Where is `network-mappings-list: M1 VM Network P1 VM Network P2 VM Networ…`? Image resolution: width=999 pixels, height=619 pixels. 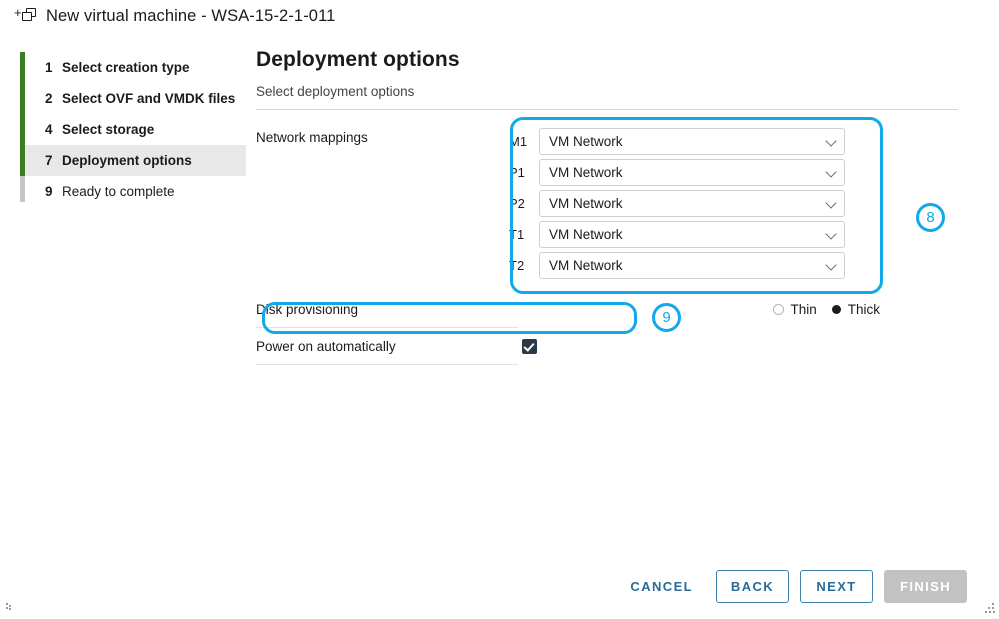 network-mappings-list: M1 VM Network P1 VM Network P2 VM Networ… is located at coordinates (733, 203).